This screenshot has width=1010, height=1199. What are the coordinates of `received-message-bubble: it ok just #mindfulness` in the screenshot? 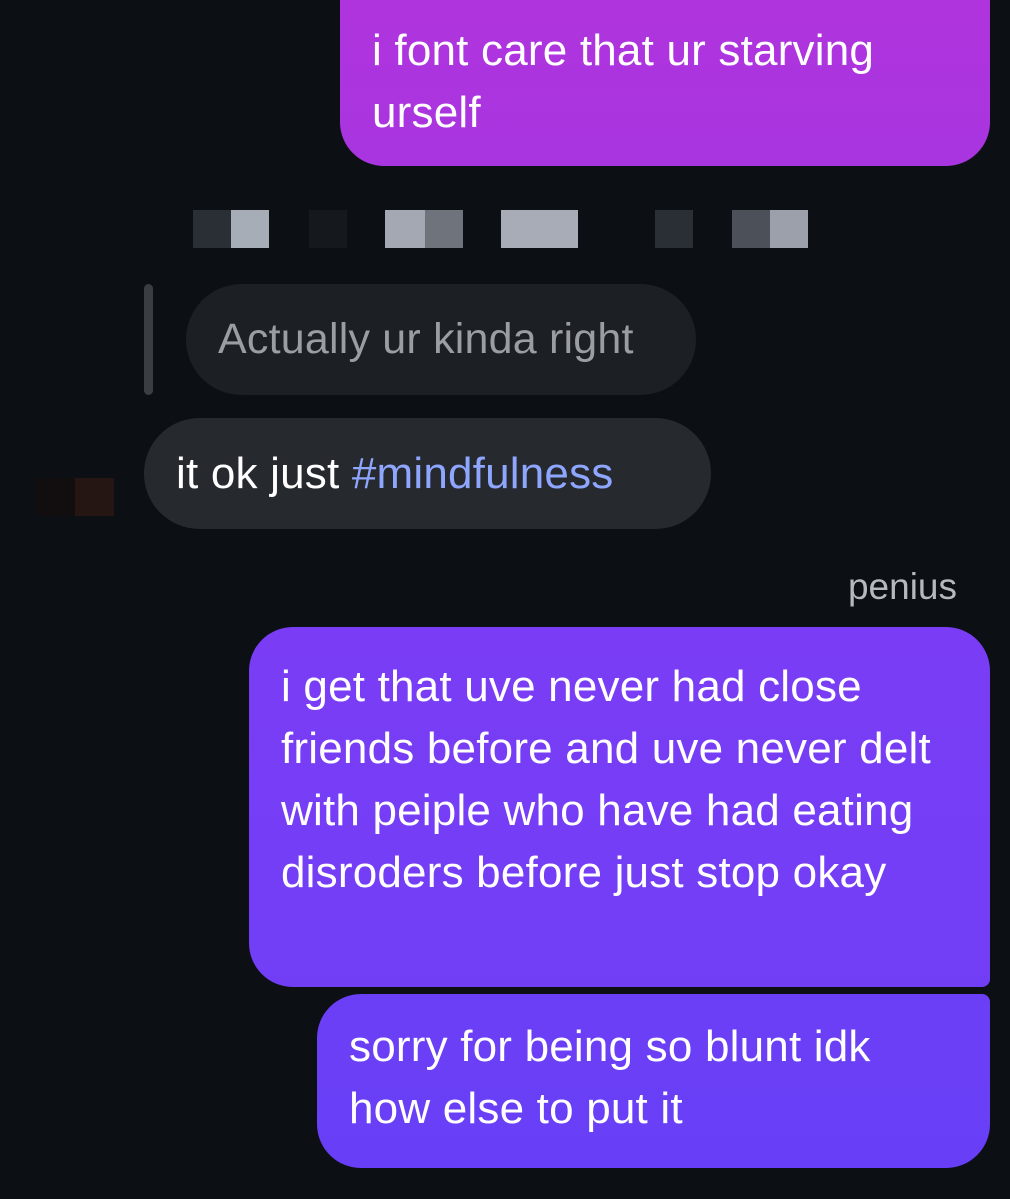 It's located at (427, 473).